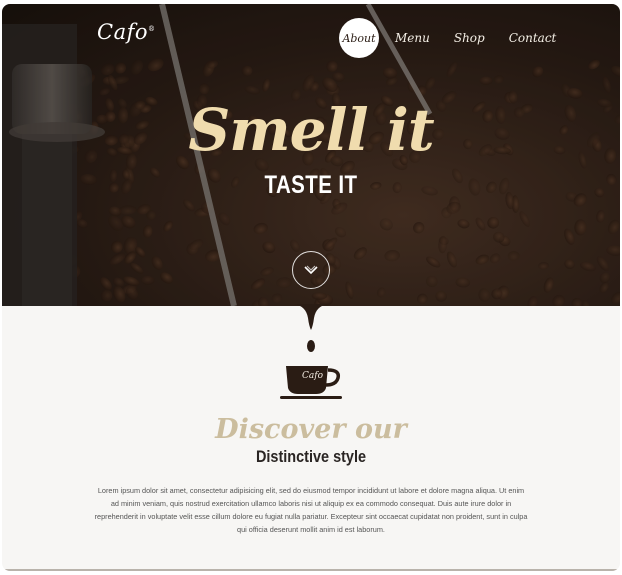 The width and height of the screenshot is (622, 575). I want to click on brand-logo: Cafo®, so click(126, 32).